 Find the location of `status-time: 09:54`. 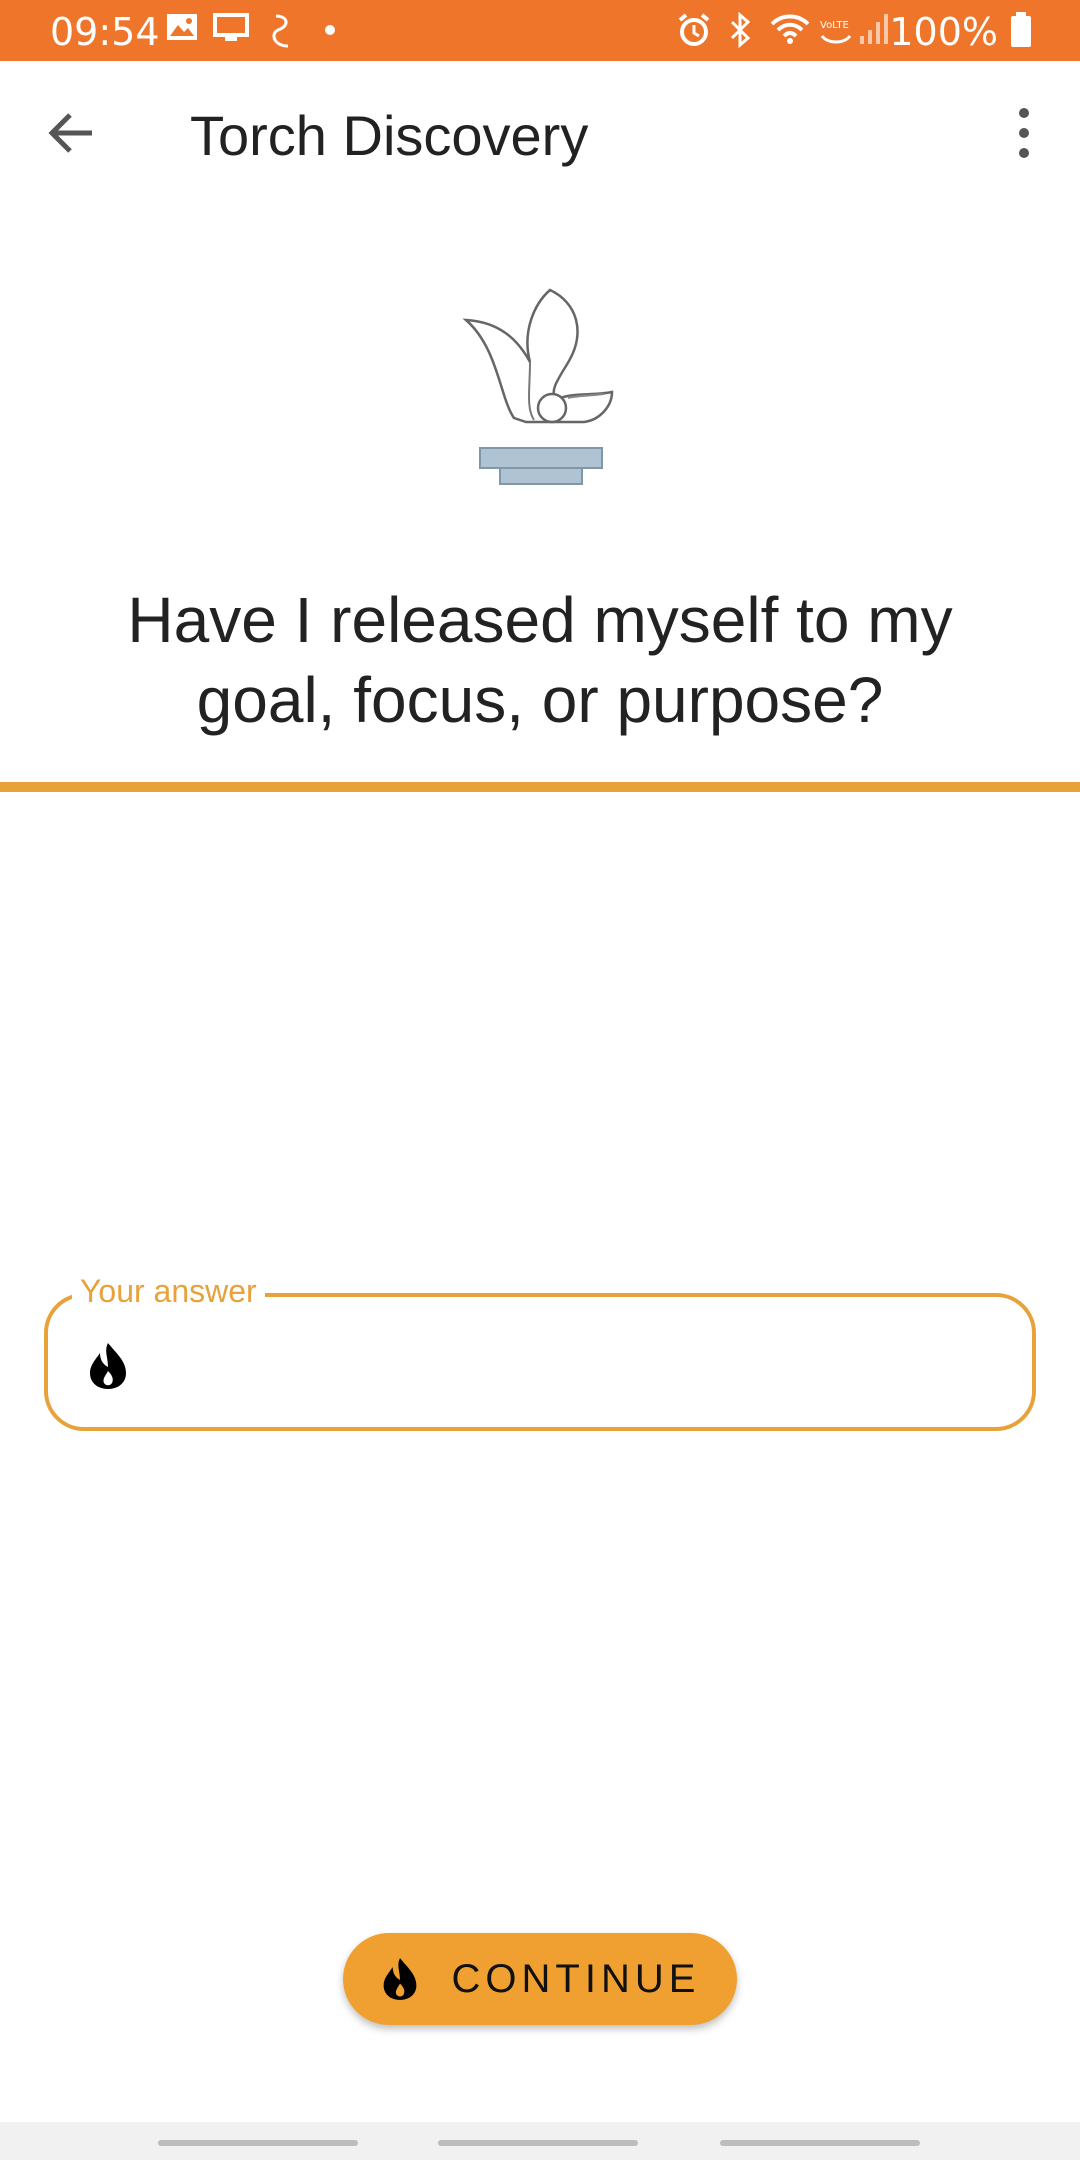

status-time: 09:54 is located at coordinates (105, 32).